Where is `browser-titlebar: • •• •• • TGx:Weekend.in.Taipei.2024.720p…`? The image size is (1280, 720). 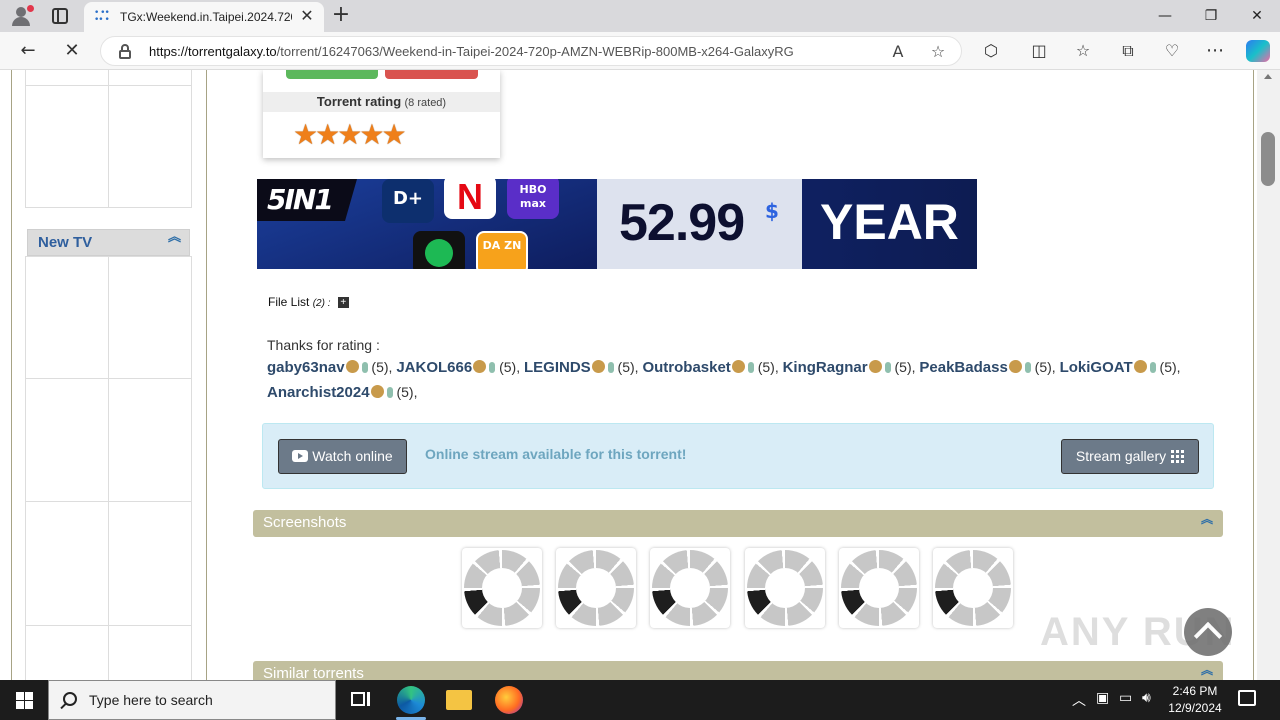
browser-titlebar: • •• •• • TGx:Weekend.in.Taipei.2024.720p… is located at coordinates (640, 16).